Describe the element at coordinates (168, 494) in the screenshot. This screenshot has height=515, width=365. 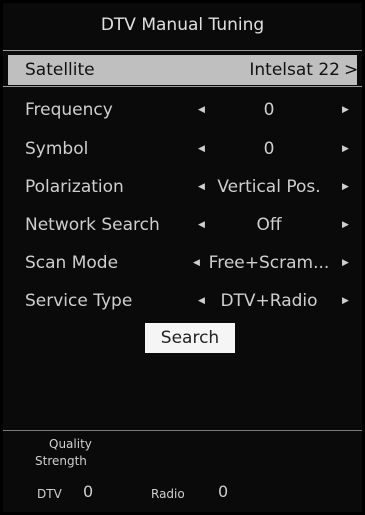
I see `radio-count-label: Radio` at that location.